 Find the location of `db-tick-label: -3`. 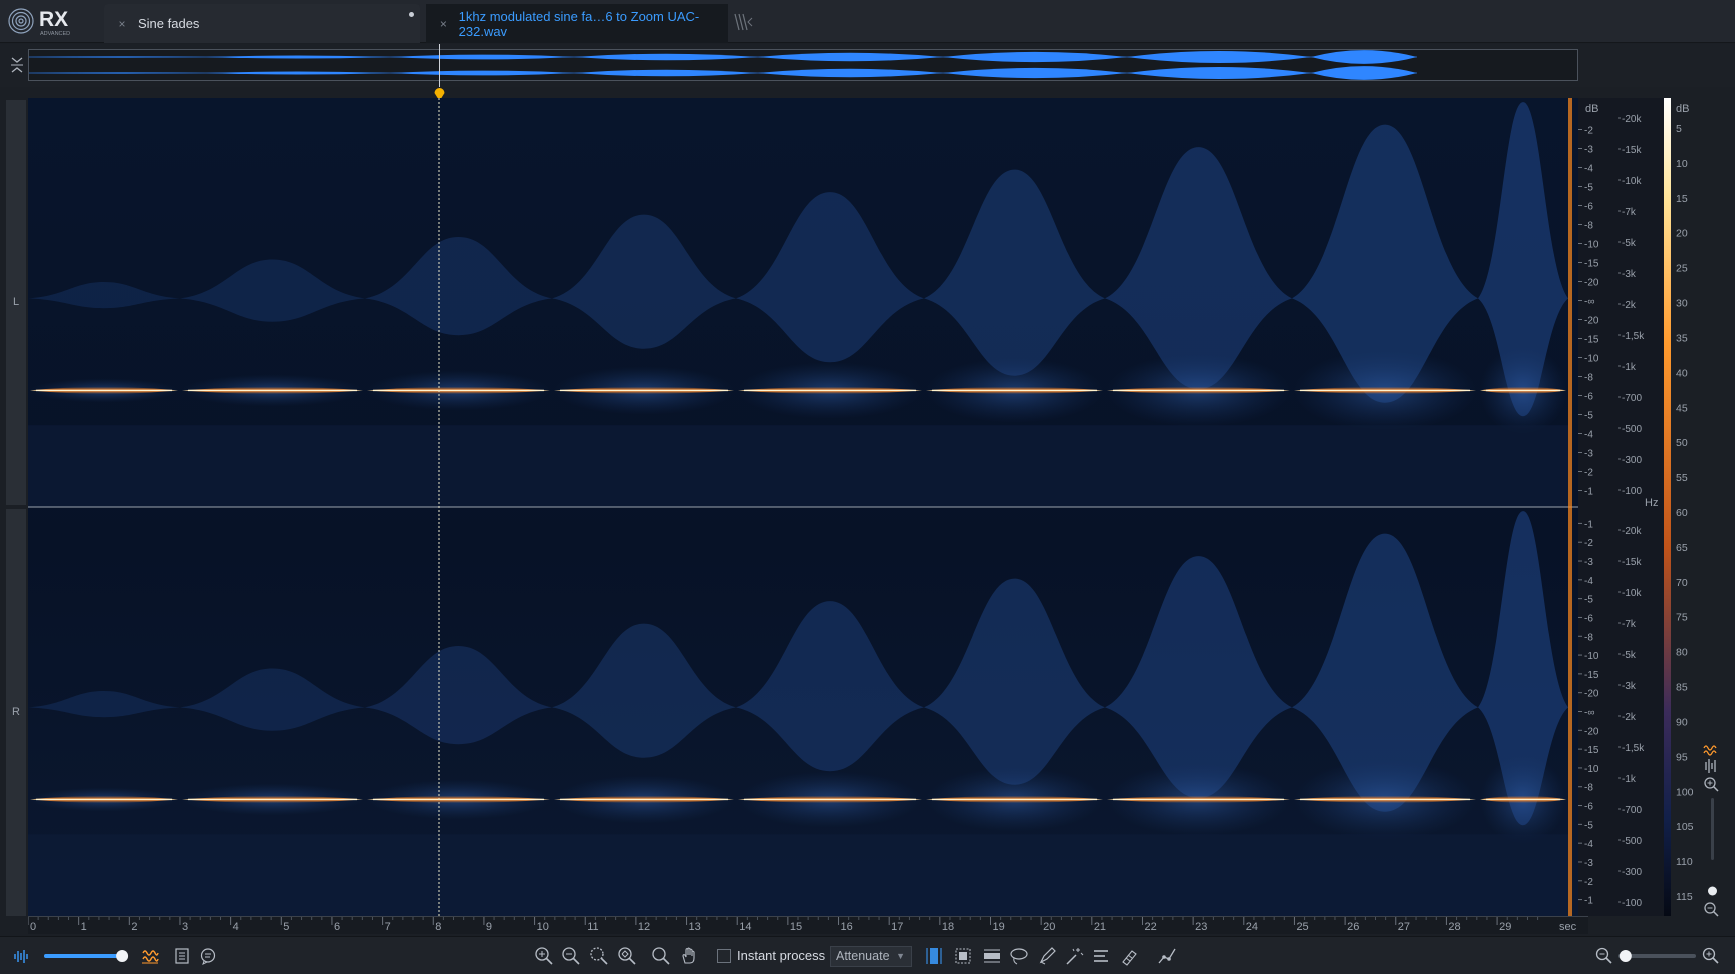

db-tick-label: -3 is located at coordinates (1588, 562).